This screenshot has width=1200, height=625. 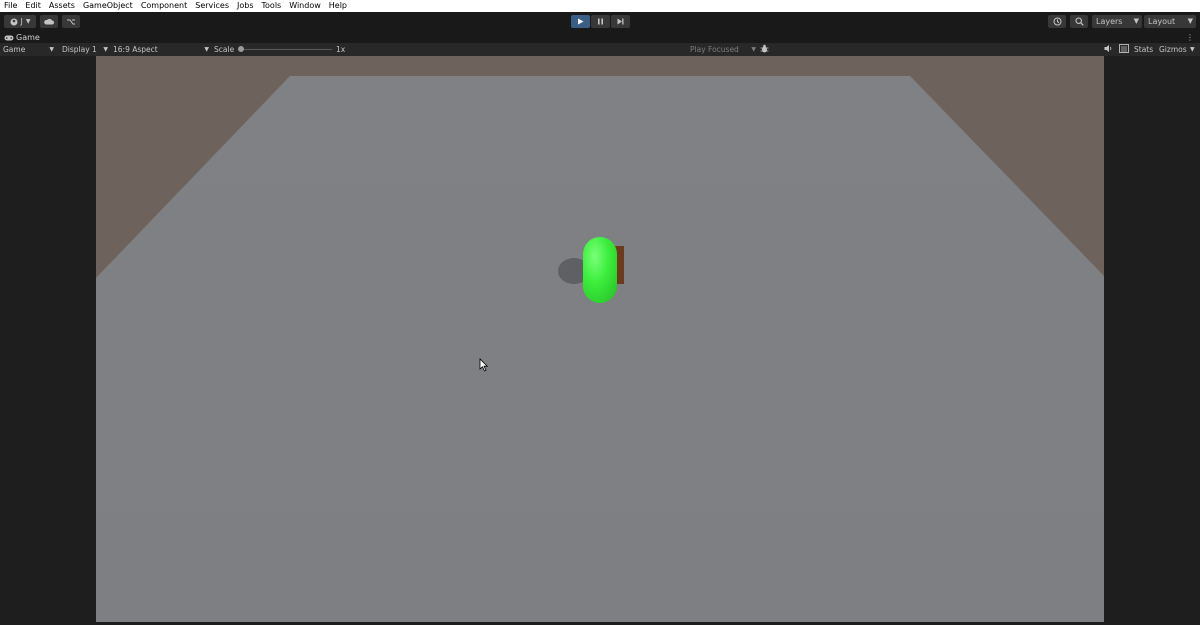 I want to click on game-controller-icon, so click(x=9, y=37).